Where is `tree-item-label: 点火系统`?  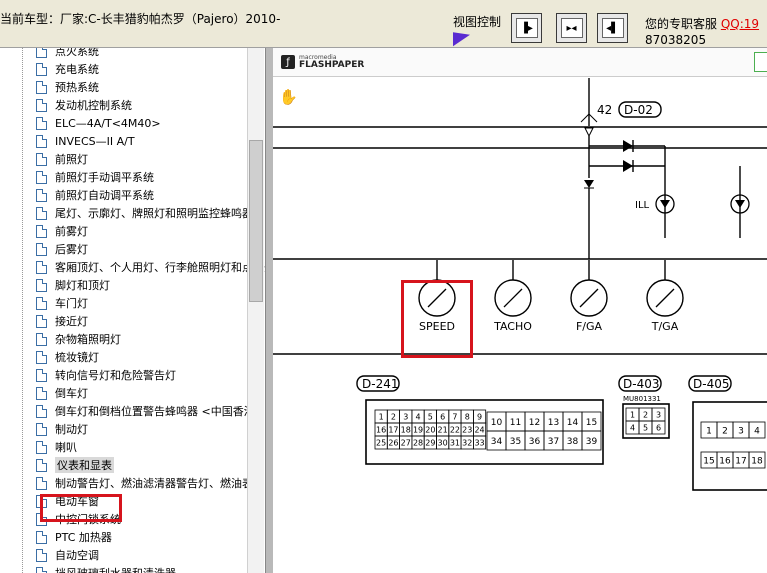
tree-item-label: 点火系统 is located at coordinates (77, 53).